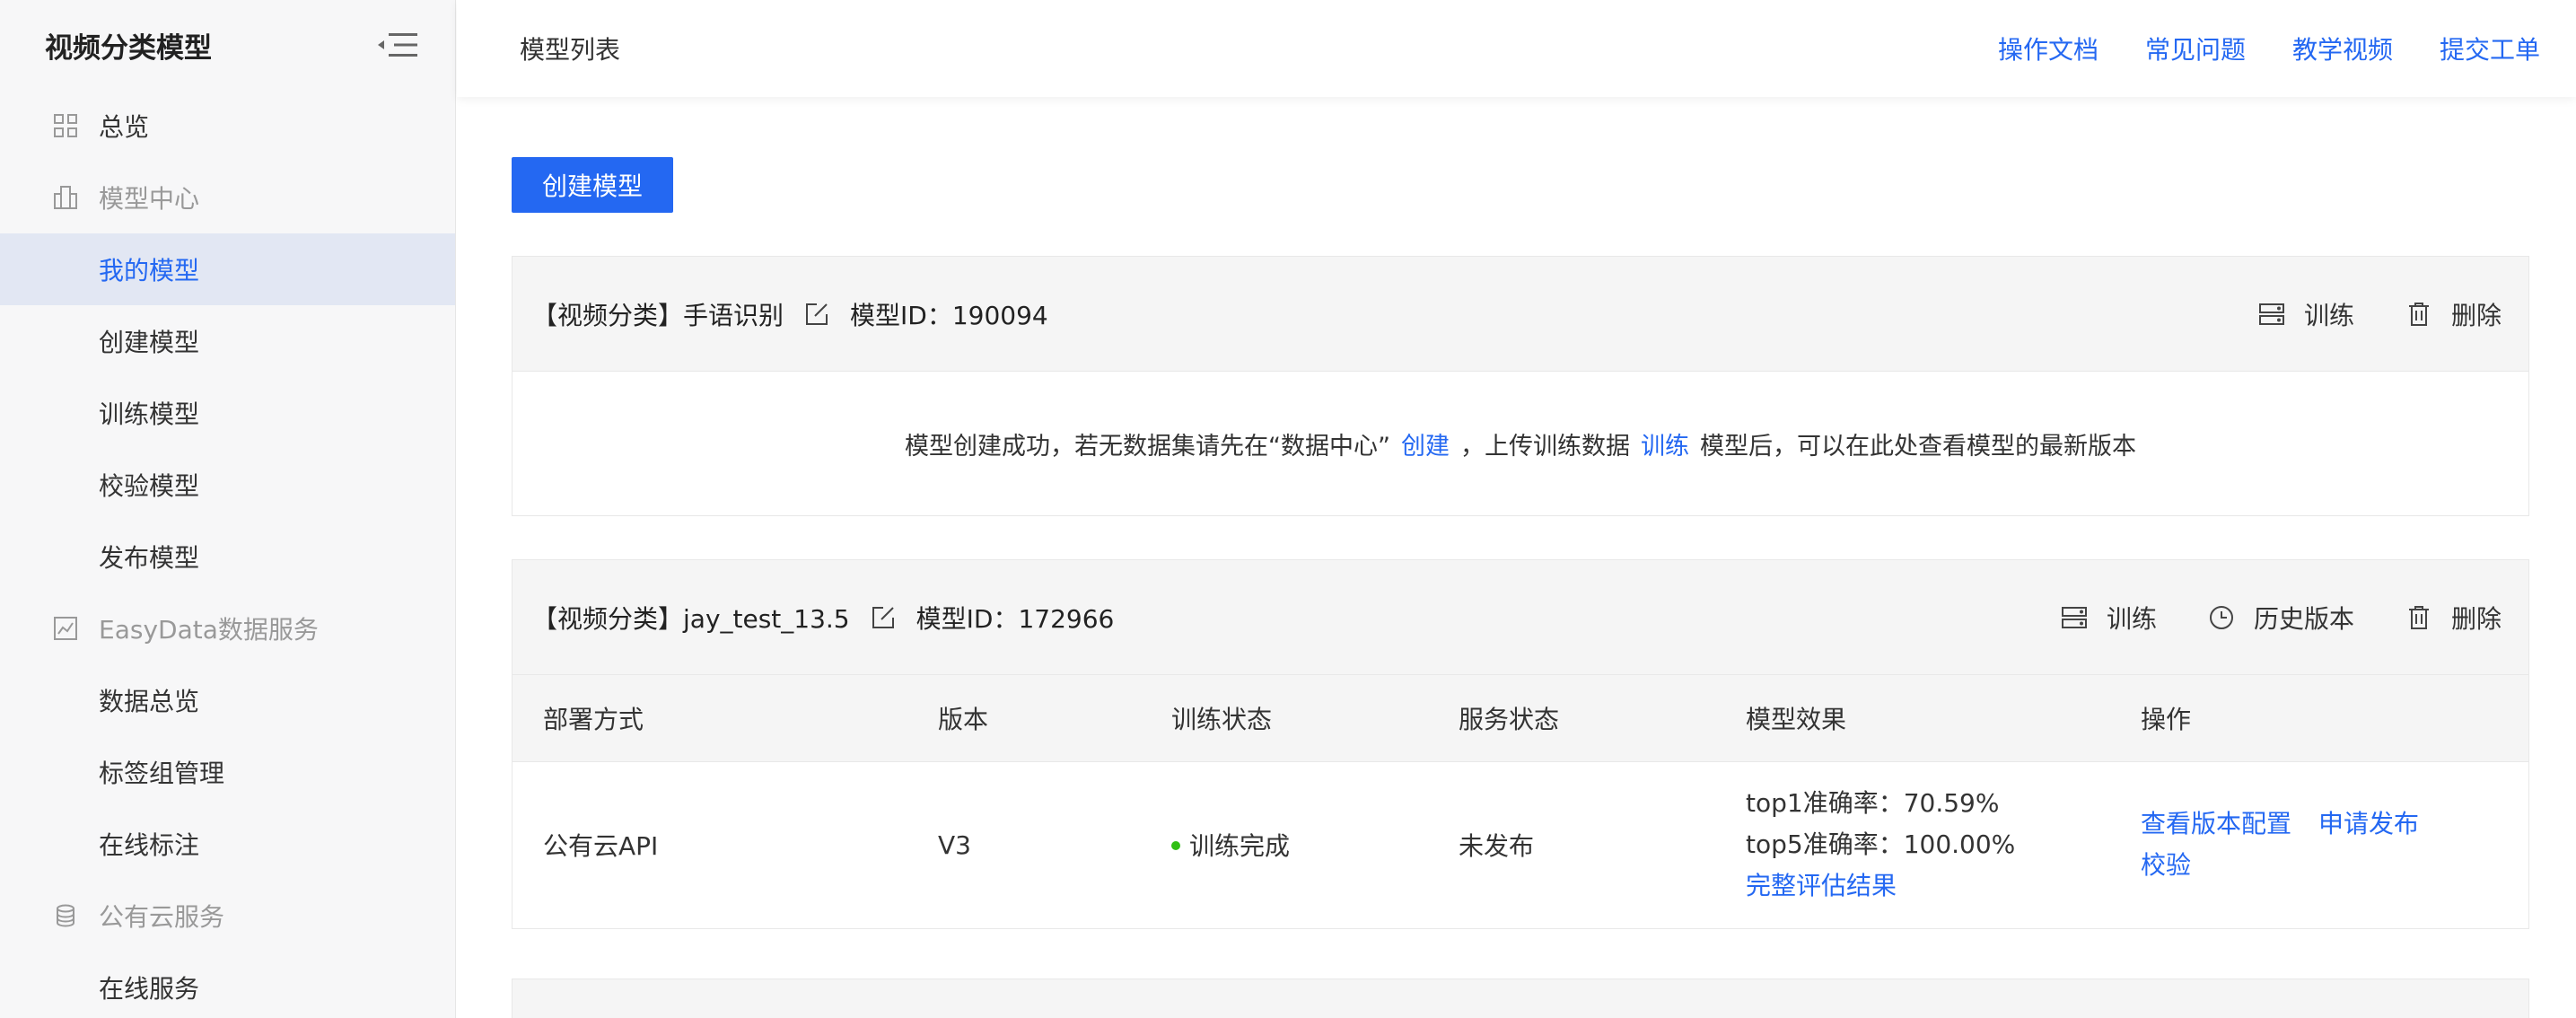  I want to click on sidebar-group-label: 模型中心, so click(149, 199).